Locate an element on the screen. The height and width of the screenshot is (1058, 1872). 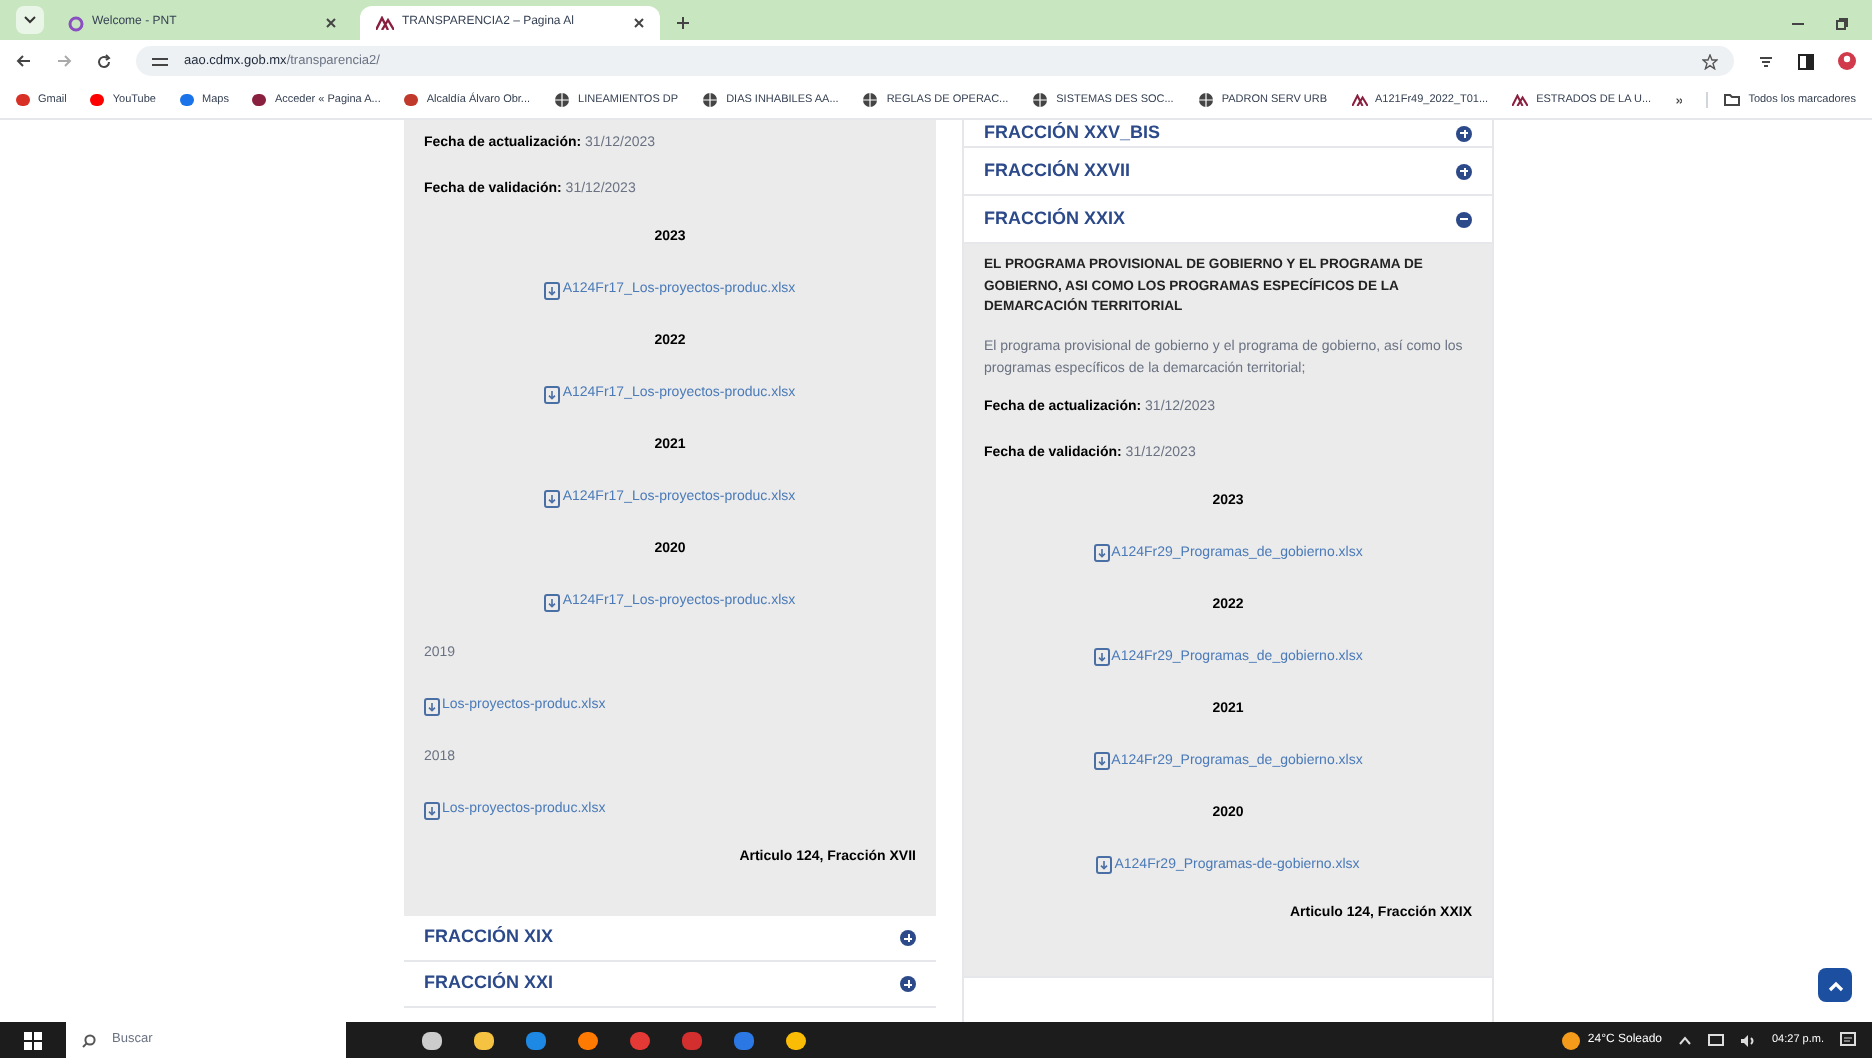
restore-icon is located at coordinates (1842, 24).